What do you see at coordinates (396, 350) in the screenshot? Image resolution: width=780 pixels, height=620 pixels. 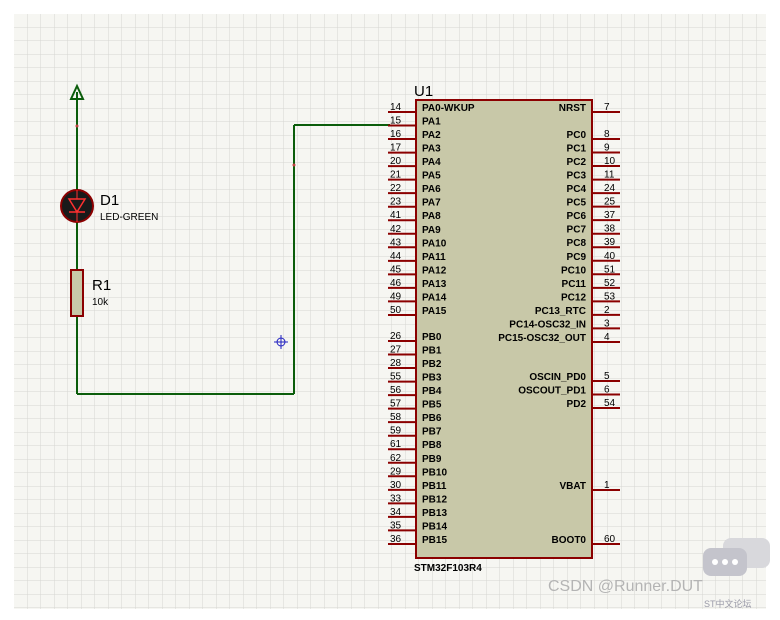 I see `pin-number: 27` at bounding box center [396, 350].